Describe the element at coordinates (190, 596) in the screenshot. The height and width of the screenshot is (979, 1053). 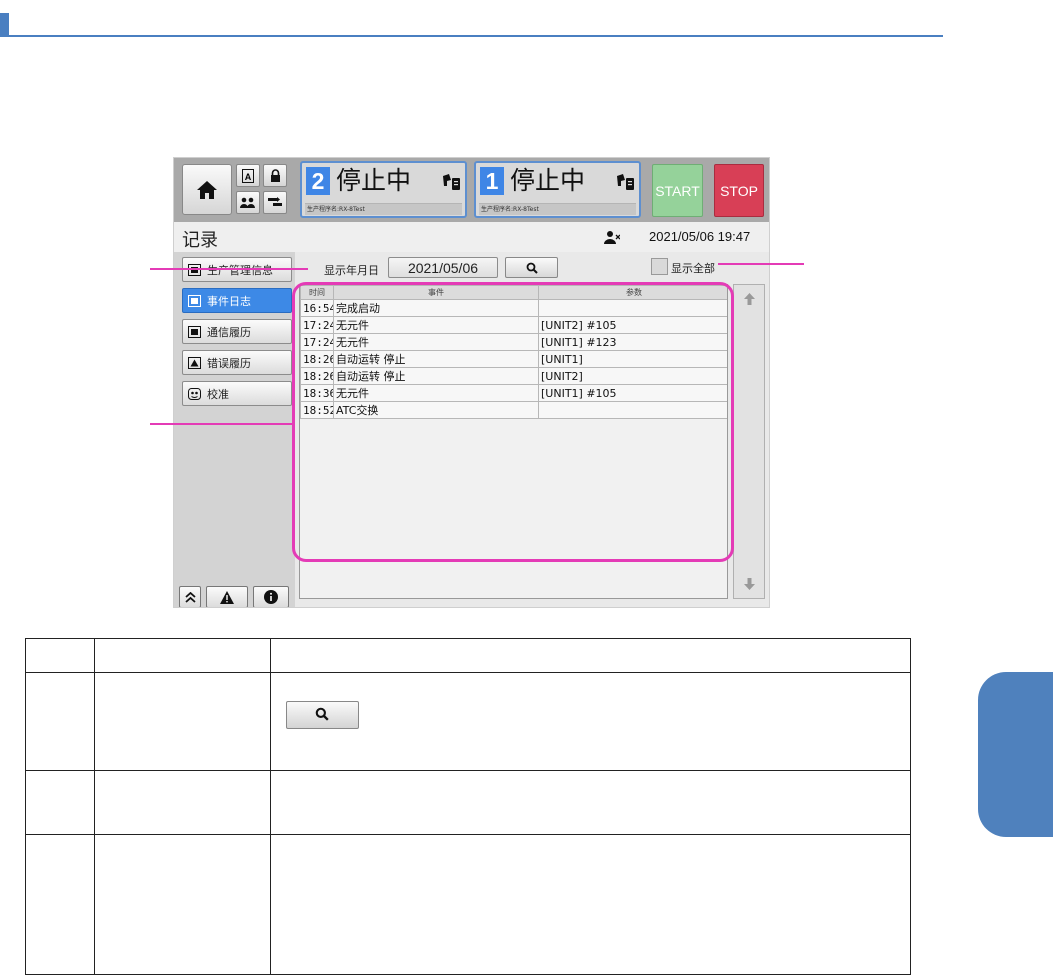
I see `scroll-top-button` at that location.